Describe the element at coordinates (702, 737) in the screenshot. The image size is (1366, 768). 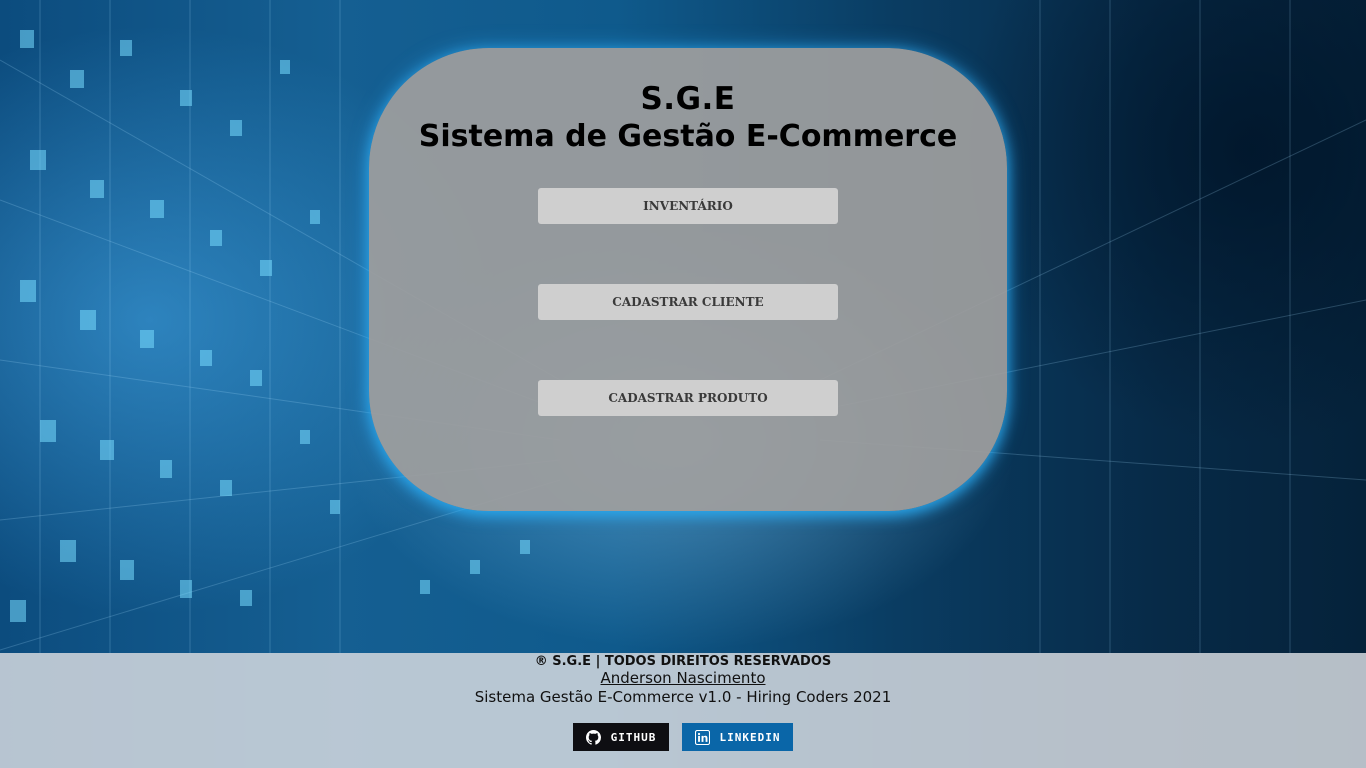
I see `linkedin-icon` at that location.